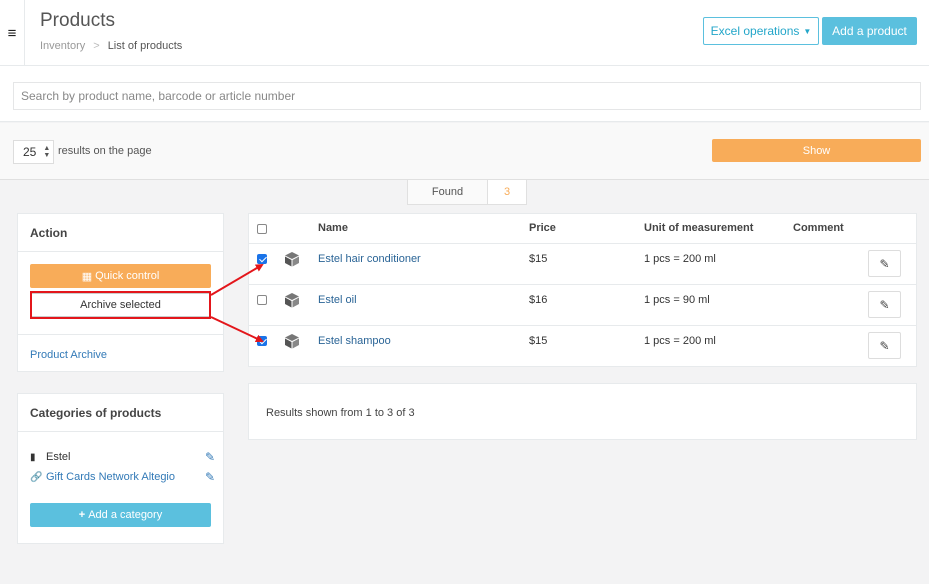 The image size is (929, 584). Describe the element at coordinates (337, 300) in the screenshot. I see `product-name-link: Estel oil` at that location.